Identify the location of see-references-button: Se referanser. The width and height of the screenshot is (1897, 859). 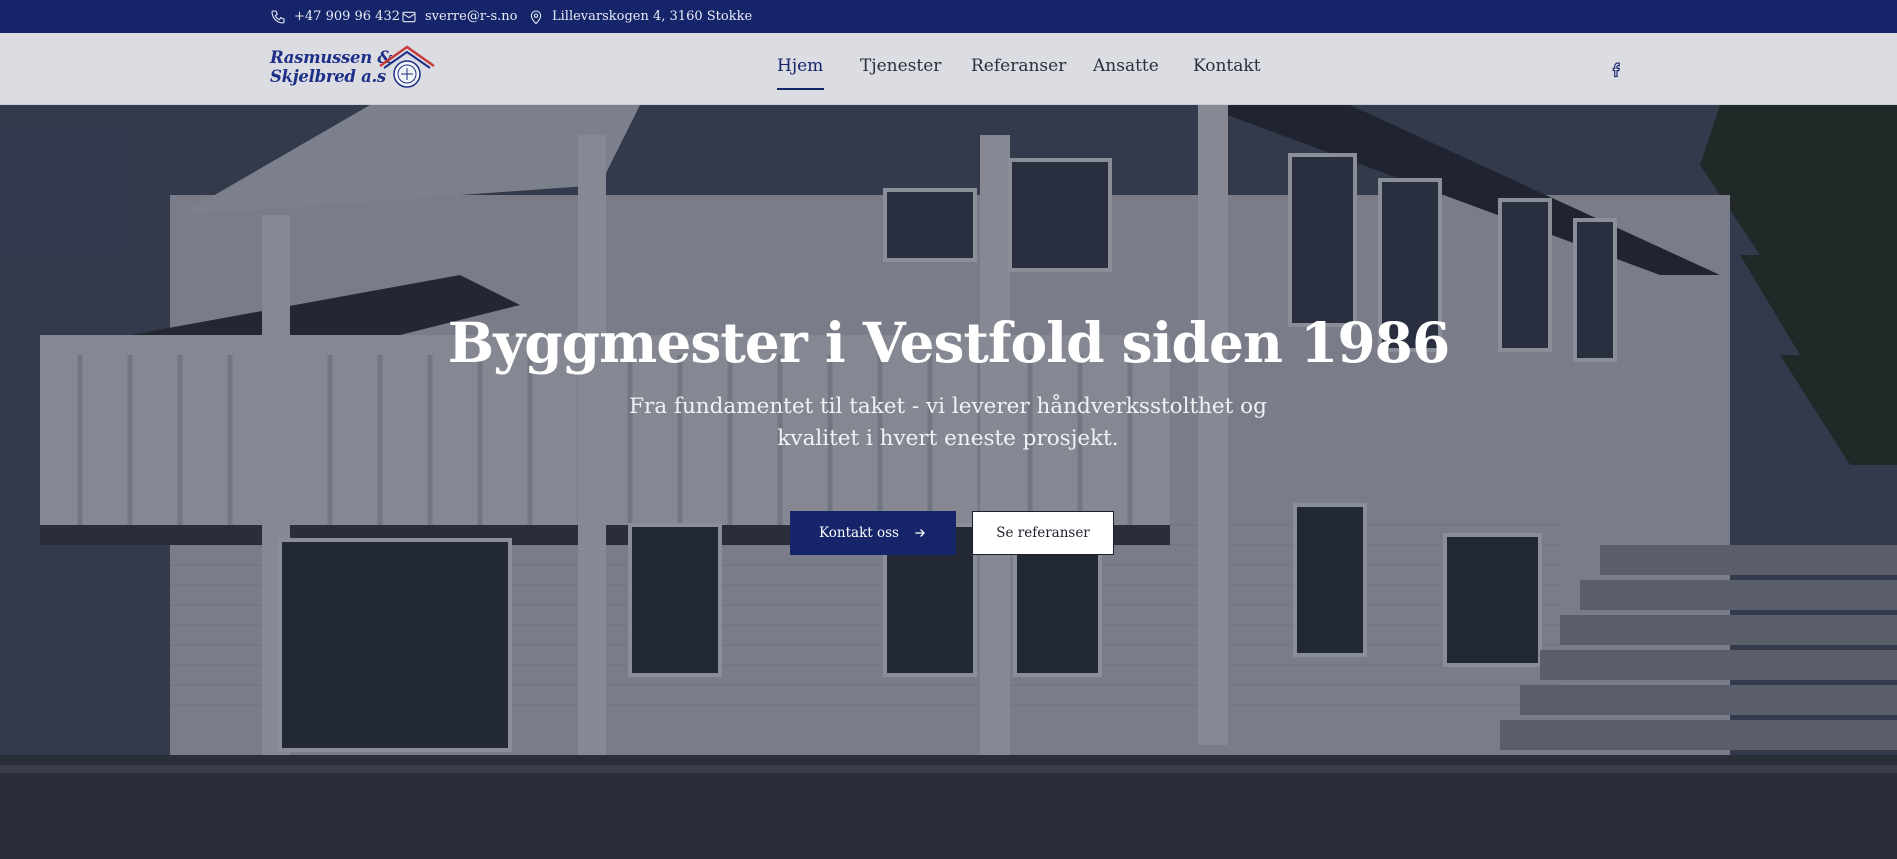
(1043, 533).